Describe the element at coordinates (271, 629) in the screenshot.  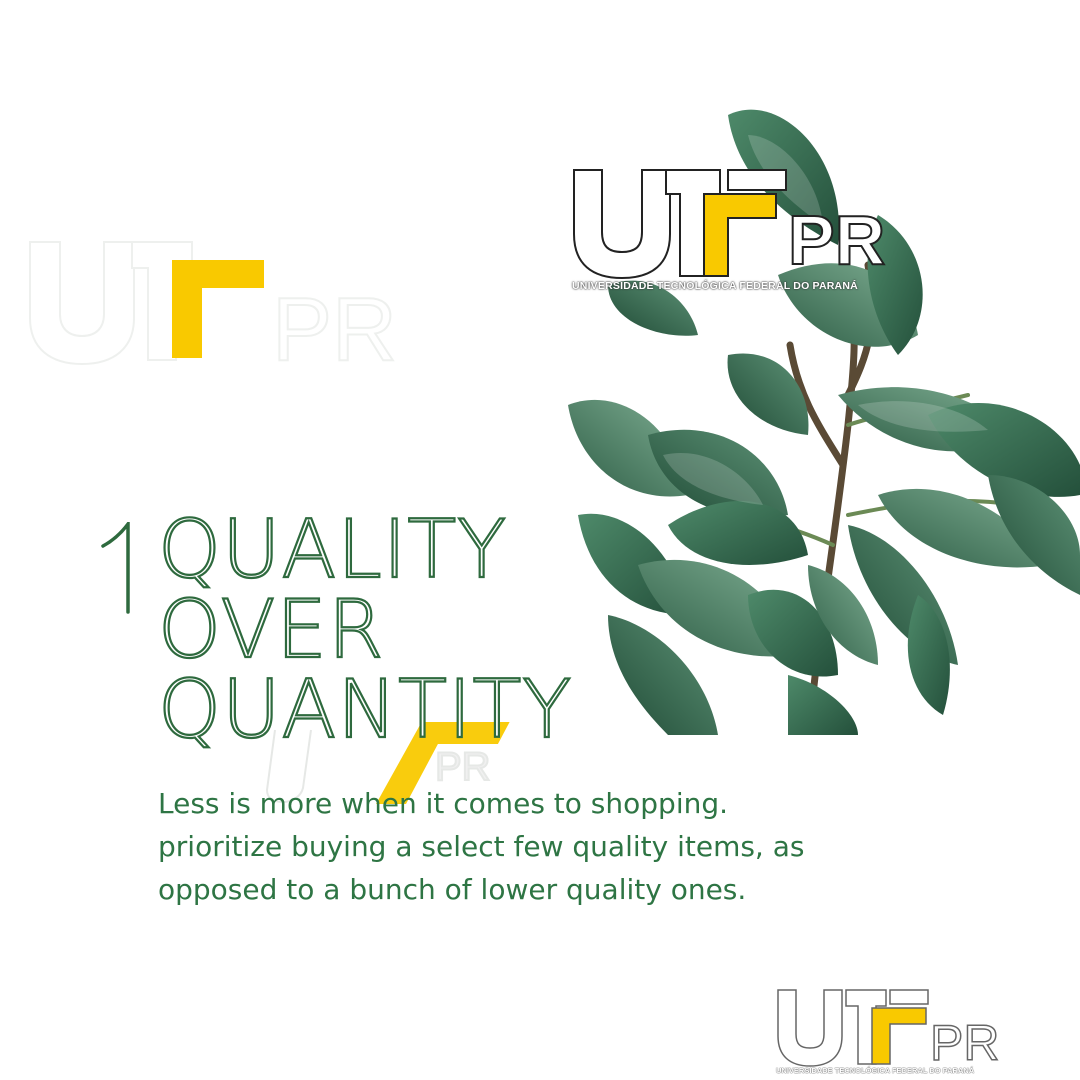
I see `headline-line-2: OVER` at that location.